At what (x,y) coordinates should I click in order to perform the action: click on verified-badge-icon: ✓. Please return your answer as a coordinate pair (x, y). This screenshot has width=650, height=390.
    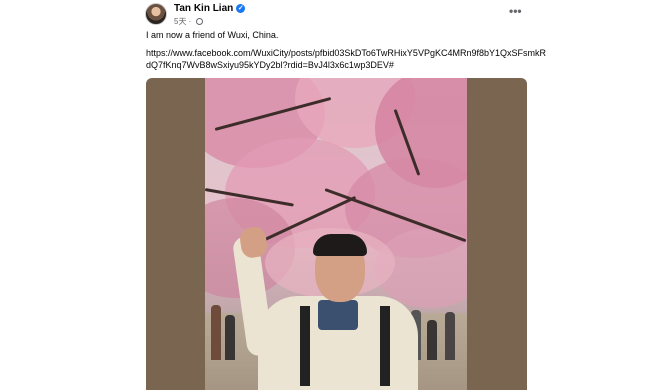
    Looking at the image, I should click on (241, 8).